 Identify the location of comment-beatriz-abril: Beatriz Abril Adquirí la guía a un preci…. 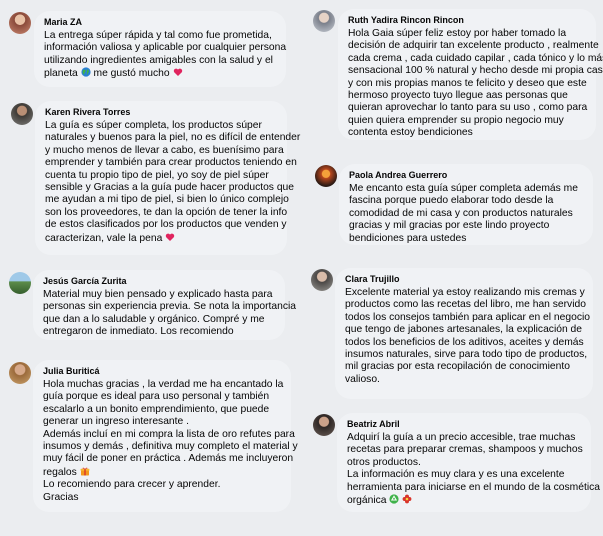
(468, 462).